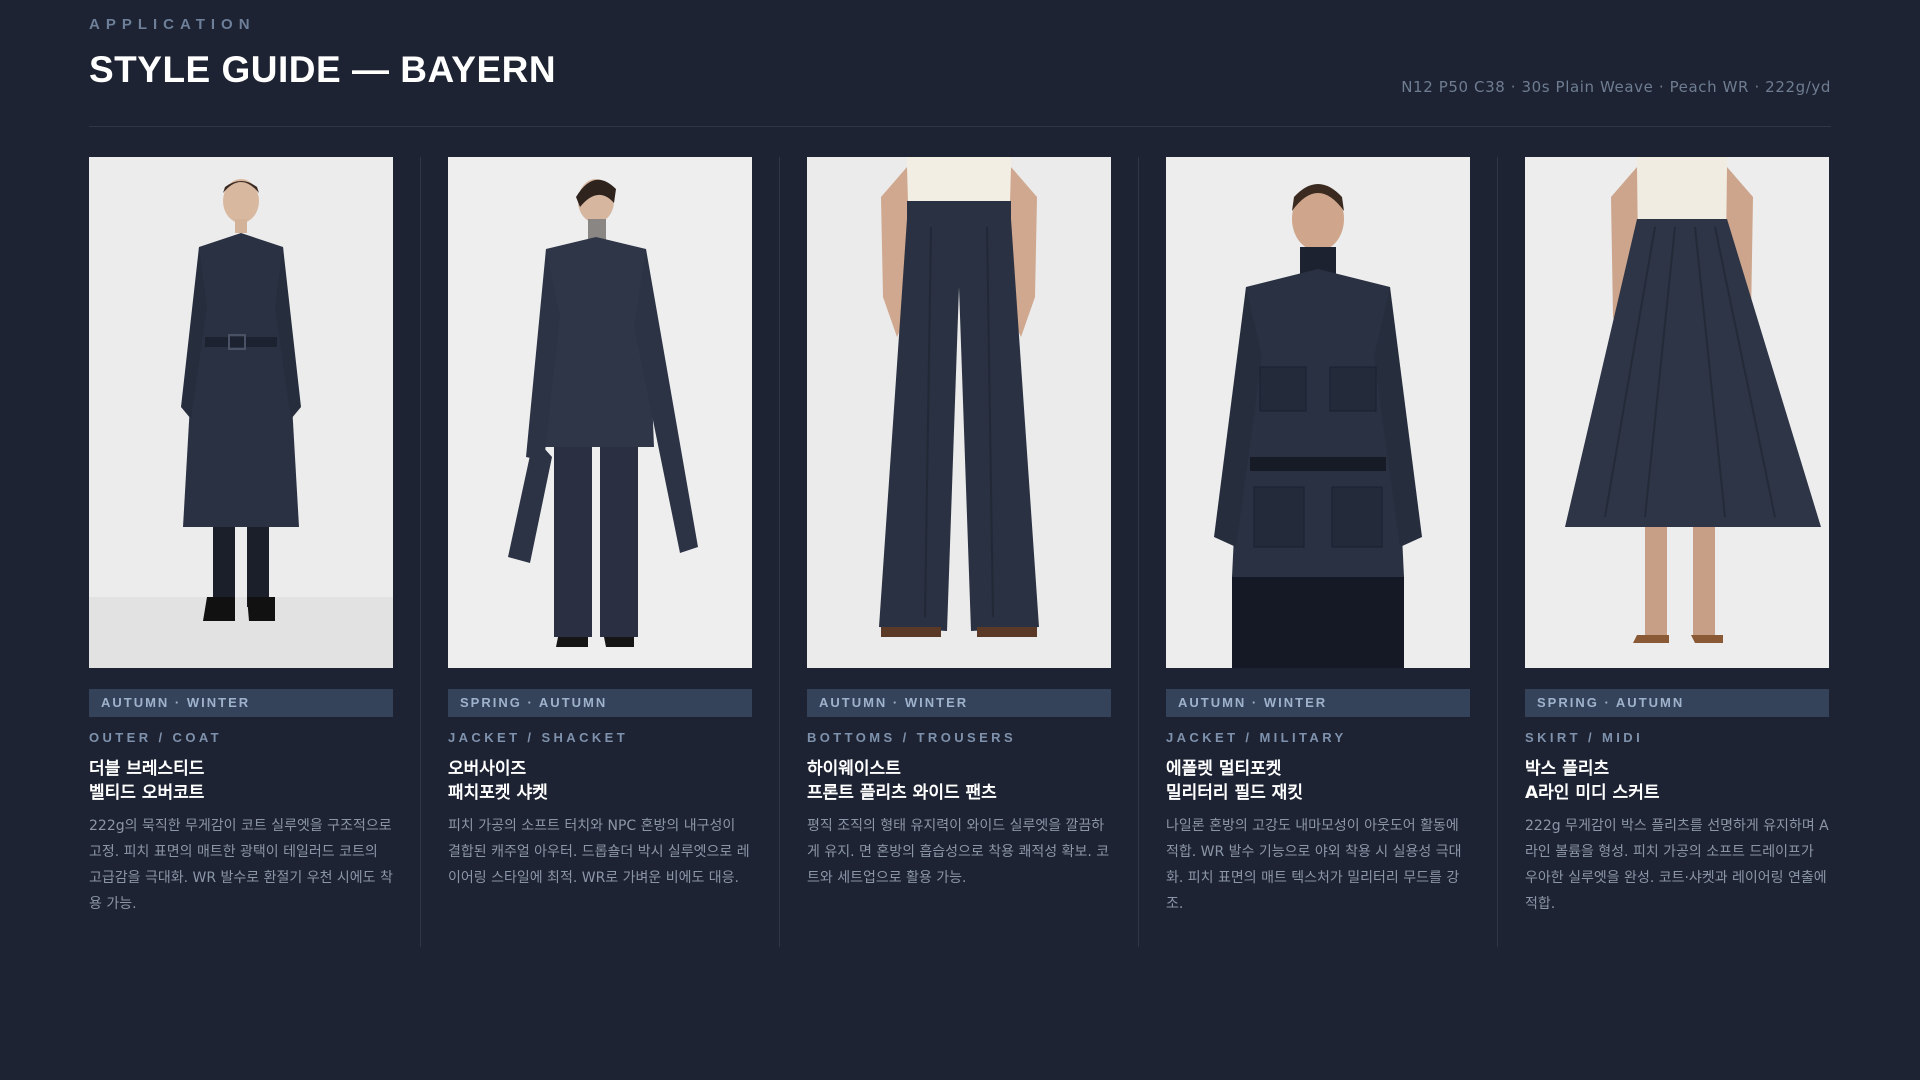 Image resolution: width=1920 pixels, height=1080 pixels. Describe the element at coordinates (147, 793) in the screenshot. I see `product-name-line2: 벨티드 오버코트` at that location.